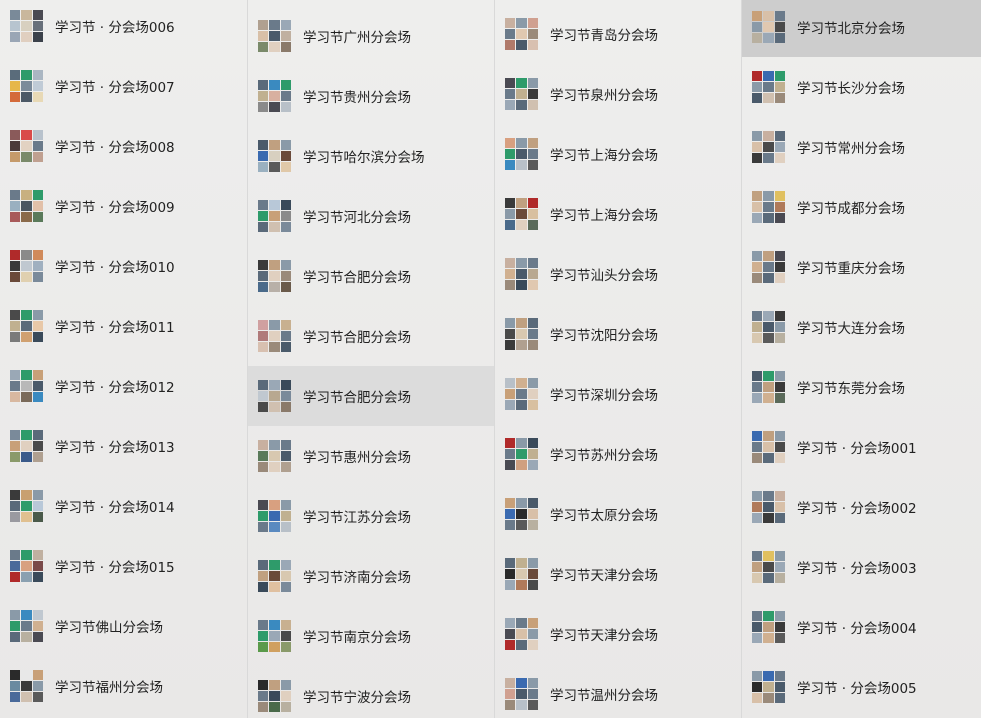 Image resolution: width=981 pixels, height=718 pixels. What do you see at coordinates (618, 514) in the screenshot?
I see `group-chat-item: 学习节太原分会场` at bounding box center [618, 514].